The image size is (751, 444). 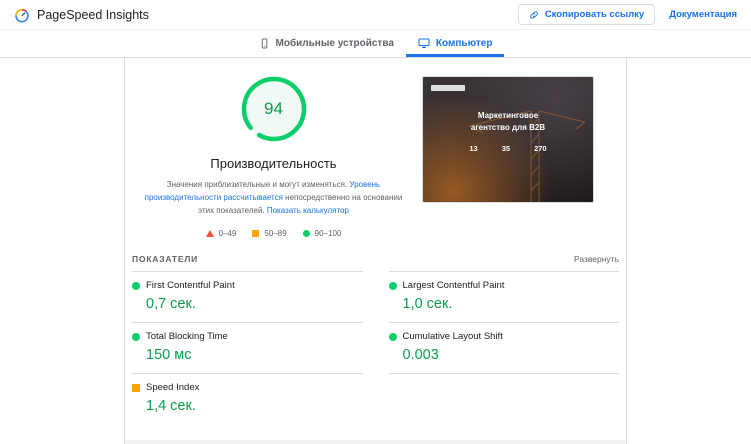 I want to click on link-icon, so click(x=534, y=15).